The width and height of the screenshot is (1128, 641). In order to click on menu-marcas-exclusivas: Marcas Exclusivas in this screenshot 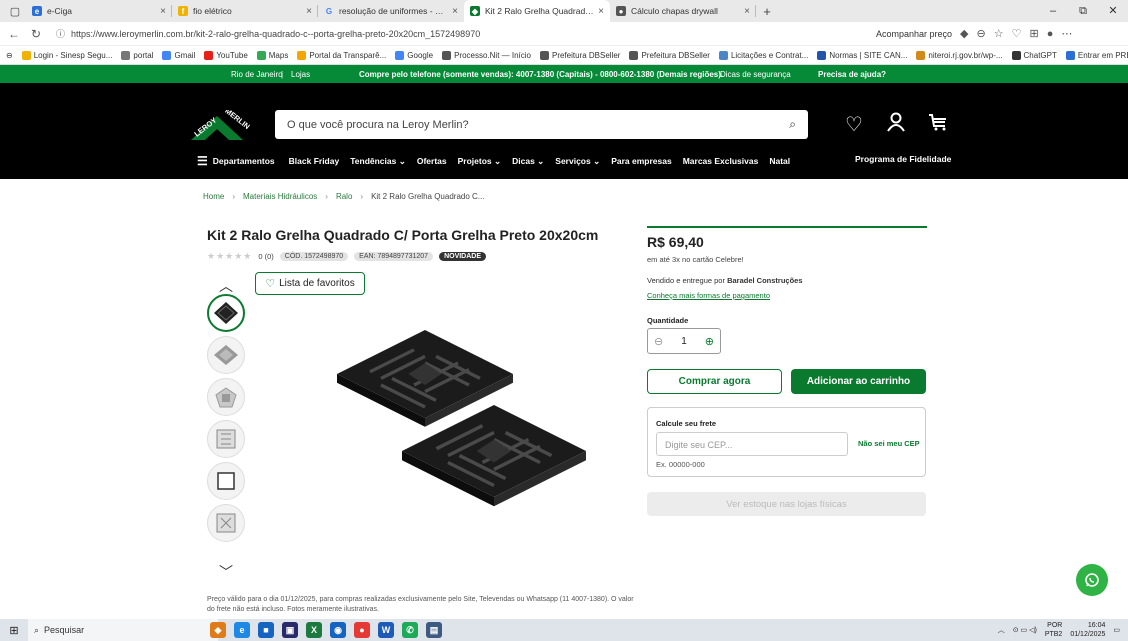, I will do `click(721, 161)`.